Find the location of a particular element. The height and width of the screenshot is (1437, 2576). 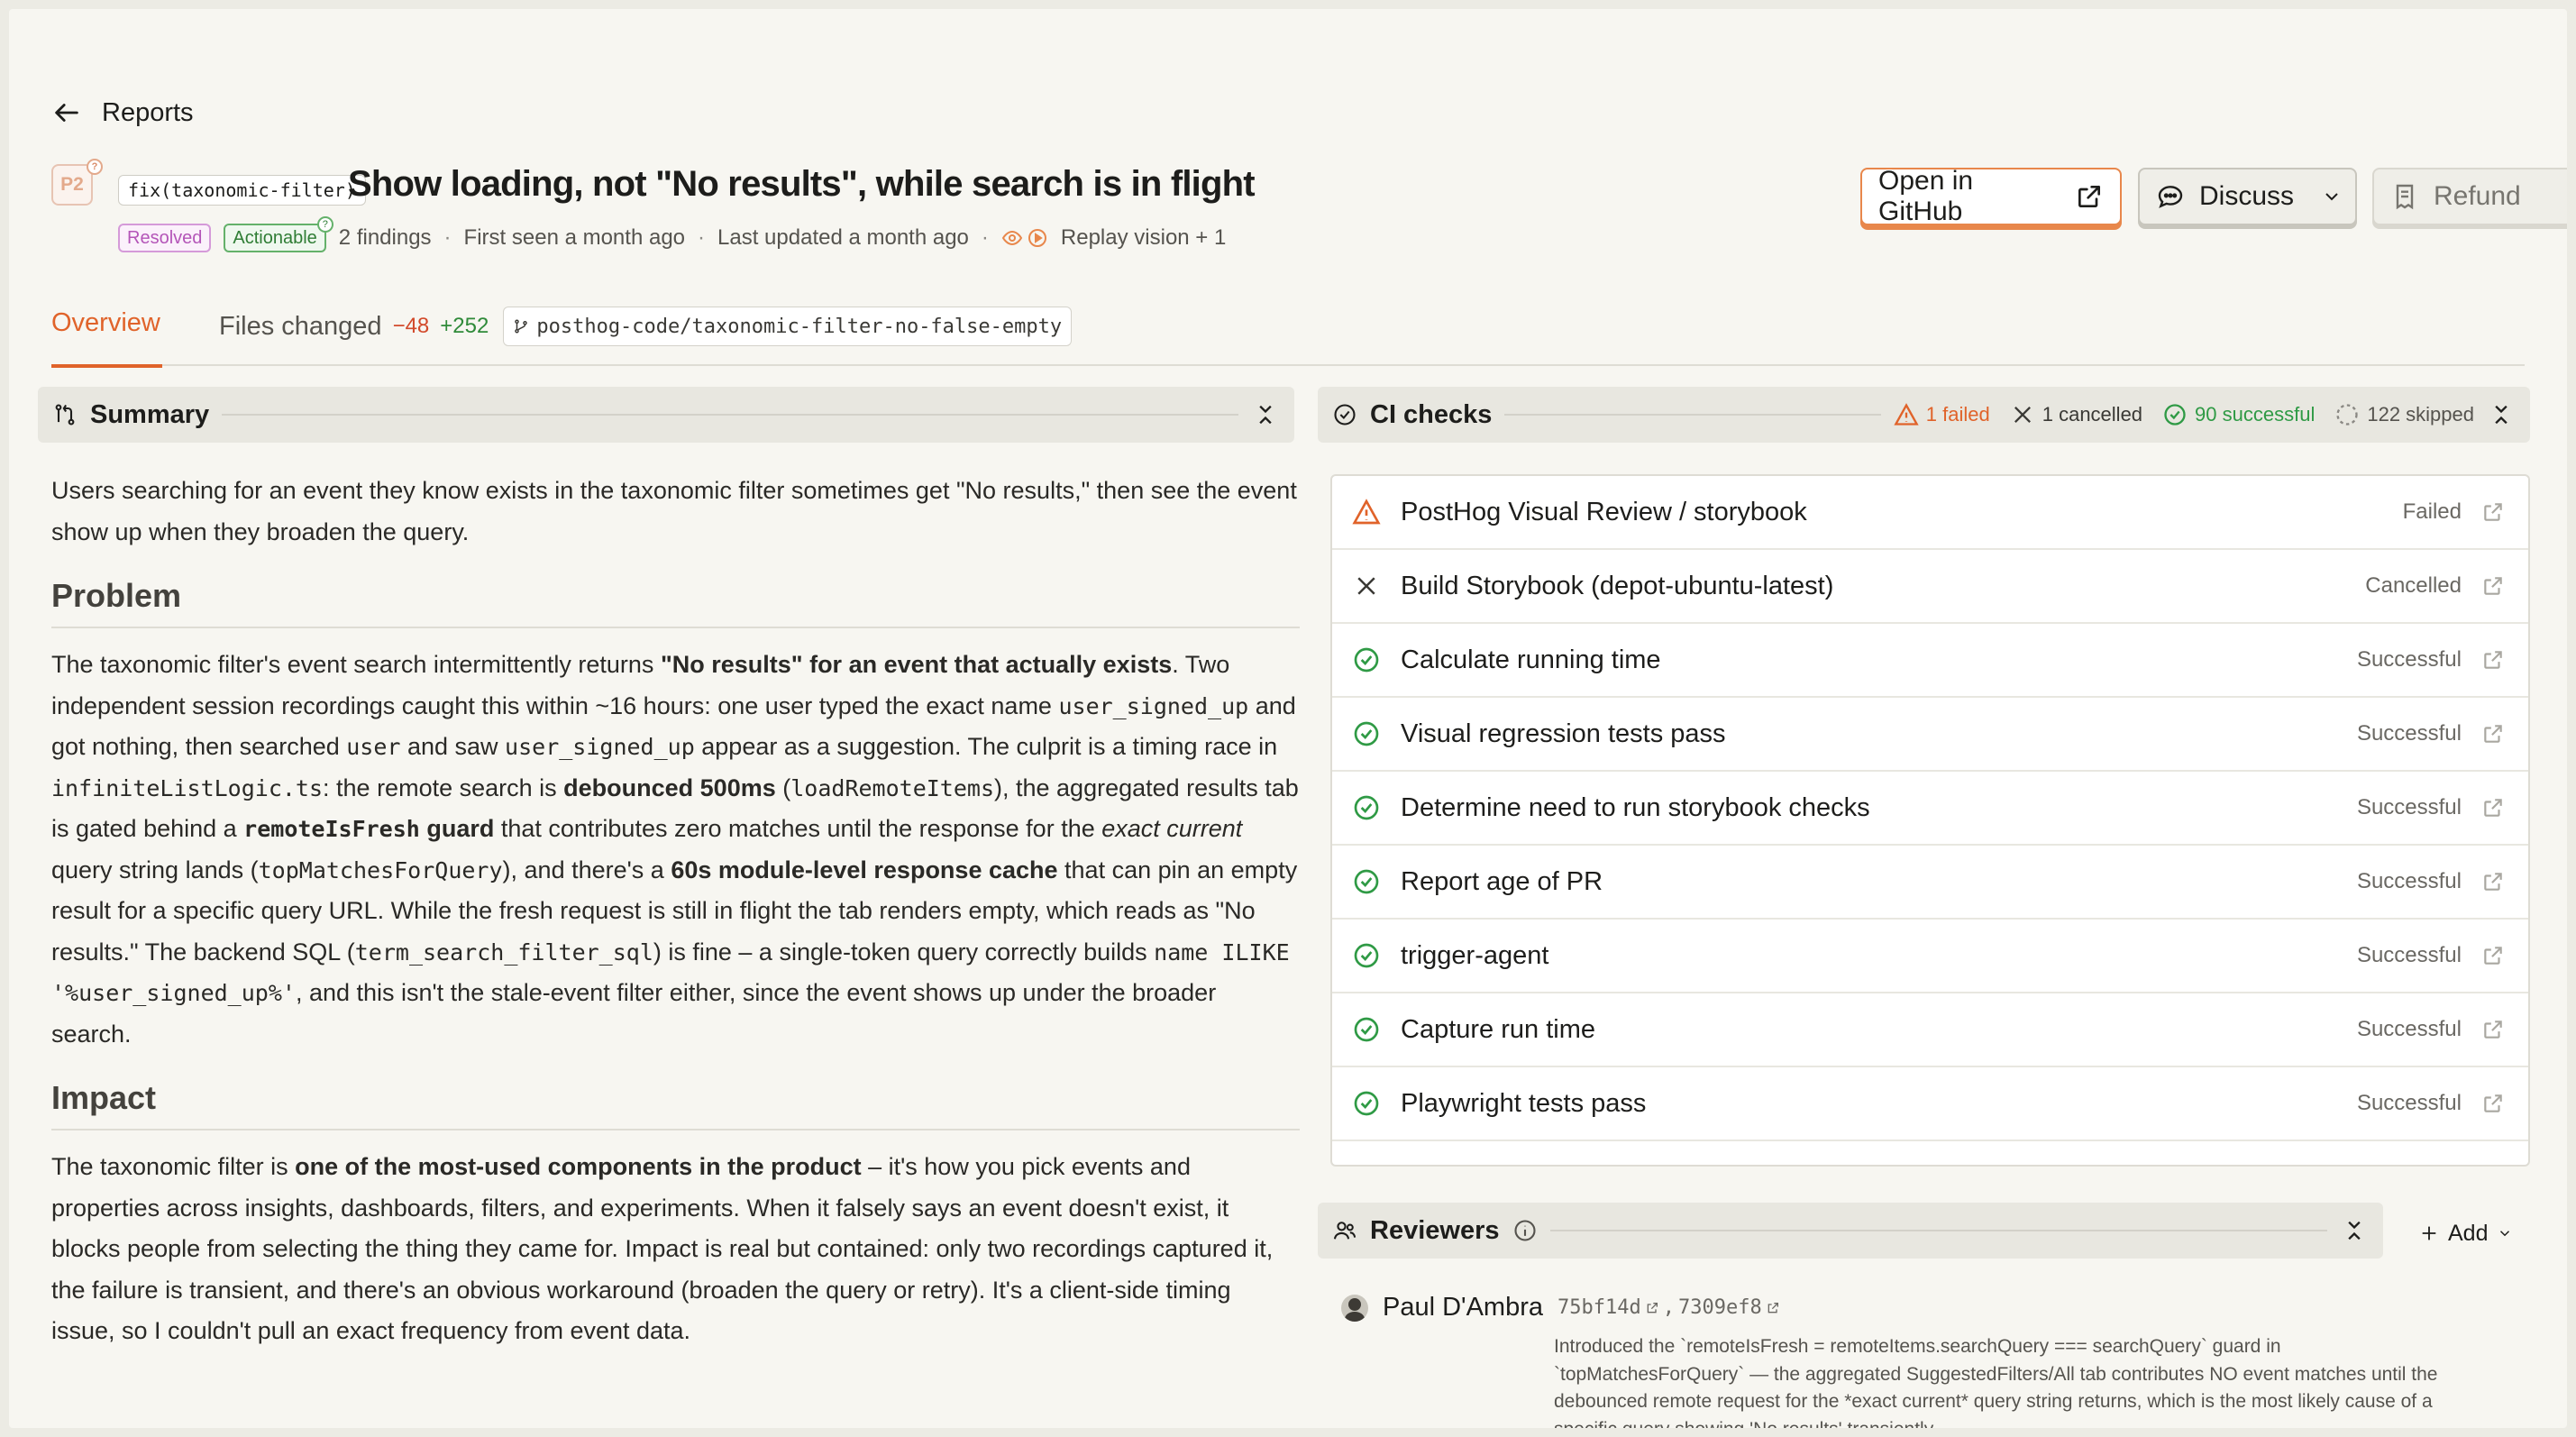

ci-check-row: Calculate running time Successful is located at coordinates (1930, 661).